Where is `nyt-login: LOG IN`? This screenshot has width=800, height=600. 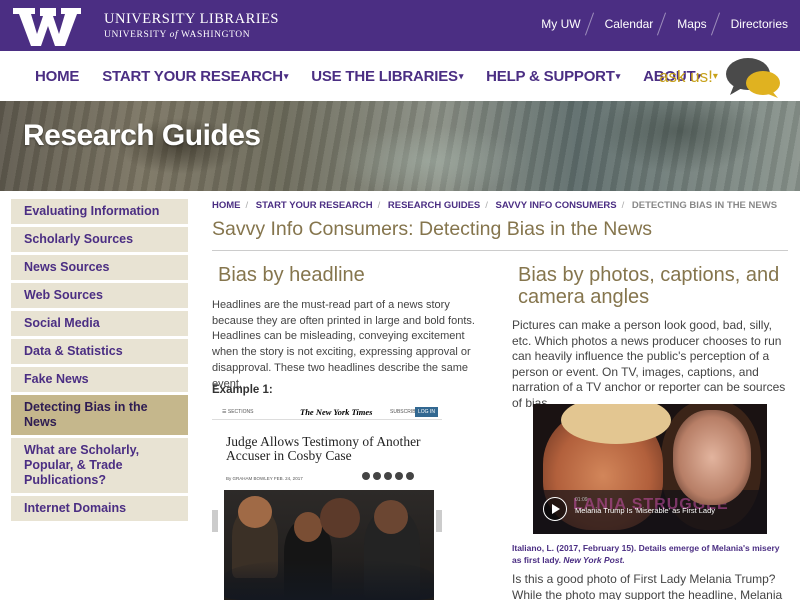 nyt-login: LOG IN is located at coordinates (426, 412).